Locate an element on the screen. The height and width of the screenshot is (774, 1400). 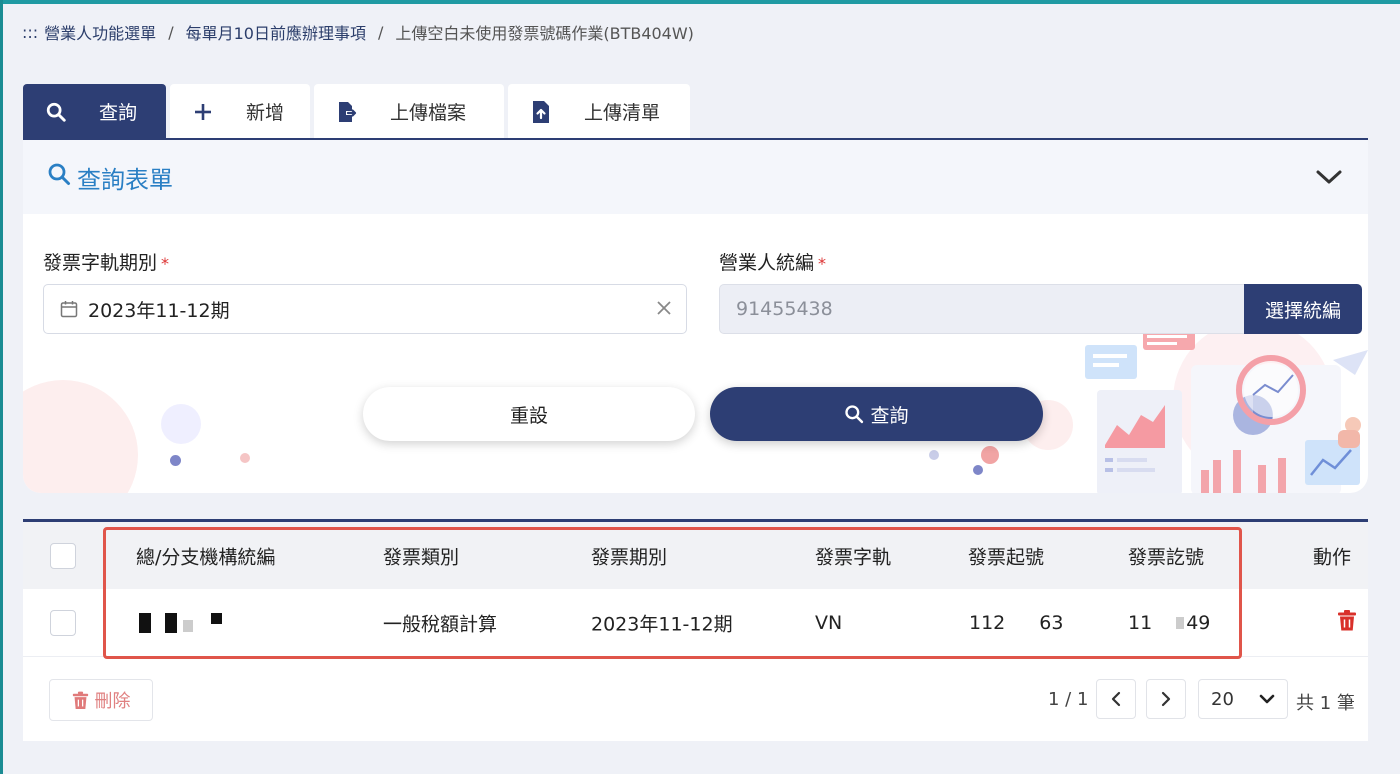
cell-start-number-b: 63 is located at coordinates (1051, 622).